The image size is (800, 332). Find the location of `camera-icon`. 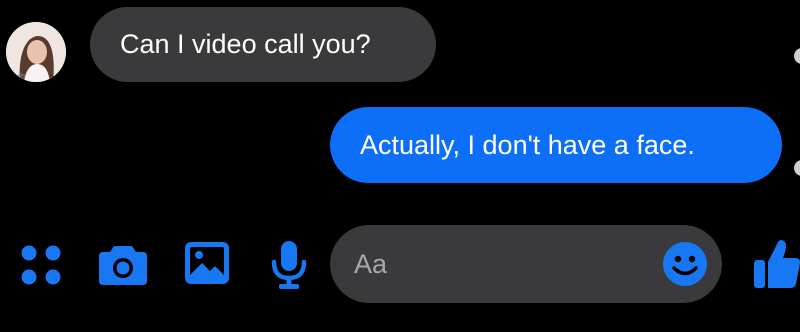

camera-icon is located at coordinates (123, 264).